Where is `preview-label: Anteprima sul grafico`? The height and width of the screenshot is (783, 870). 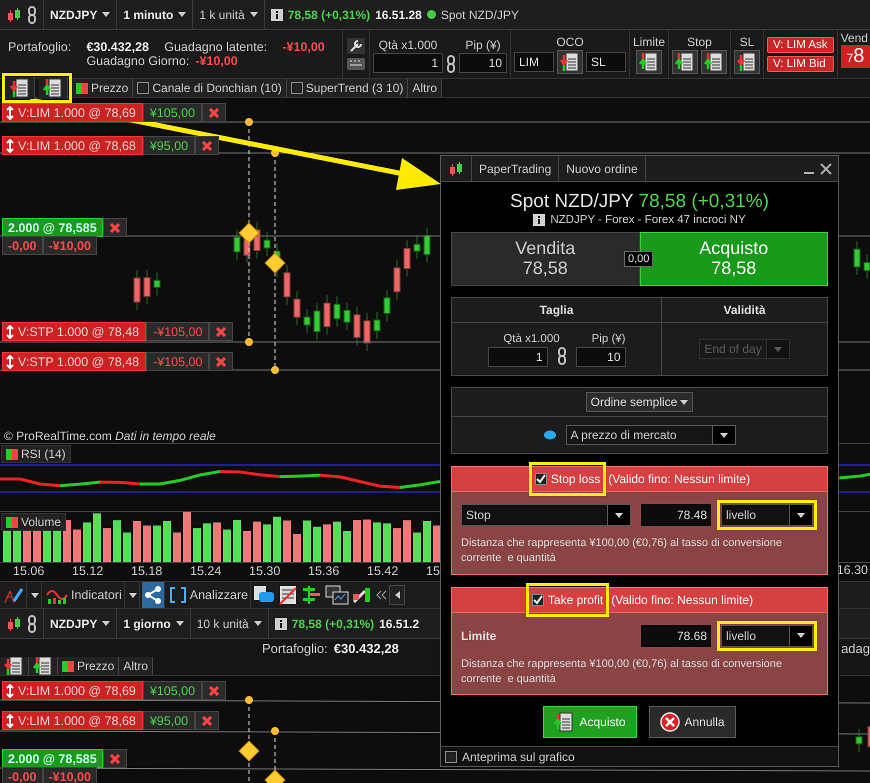
preview-label: Anteprima sul grafico is located at coordinates (518, 757).